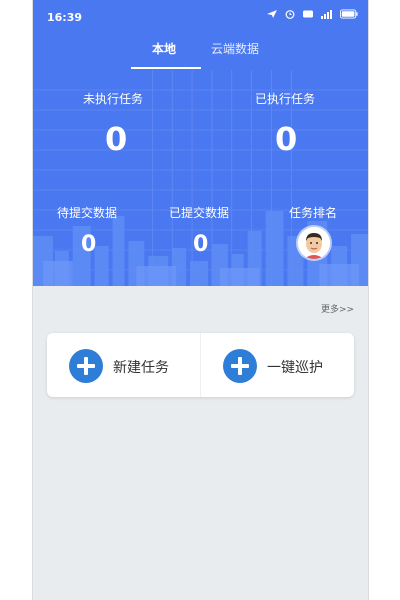 This screenshot has height=600, width=400. I want to click on user-avatar-icon, so click(314, 243).